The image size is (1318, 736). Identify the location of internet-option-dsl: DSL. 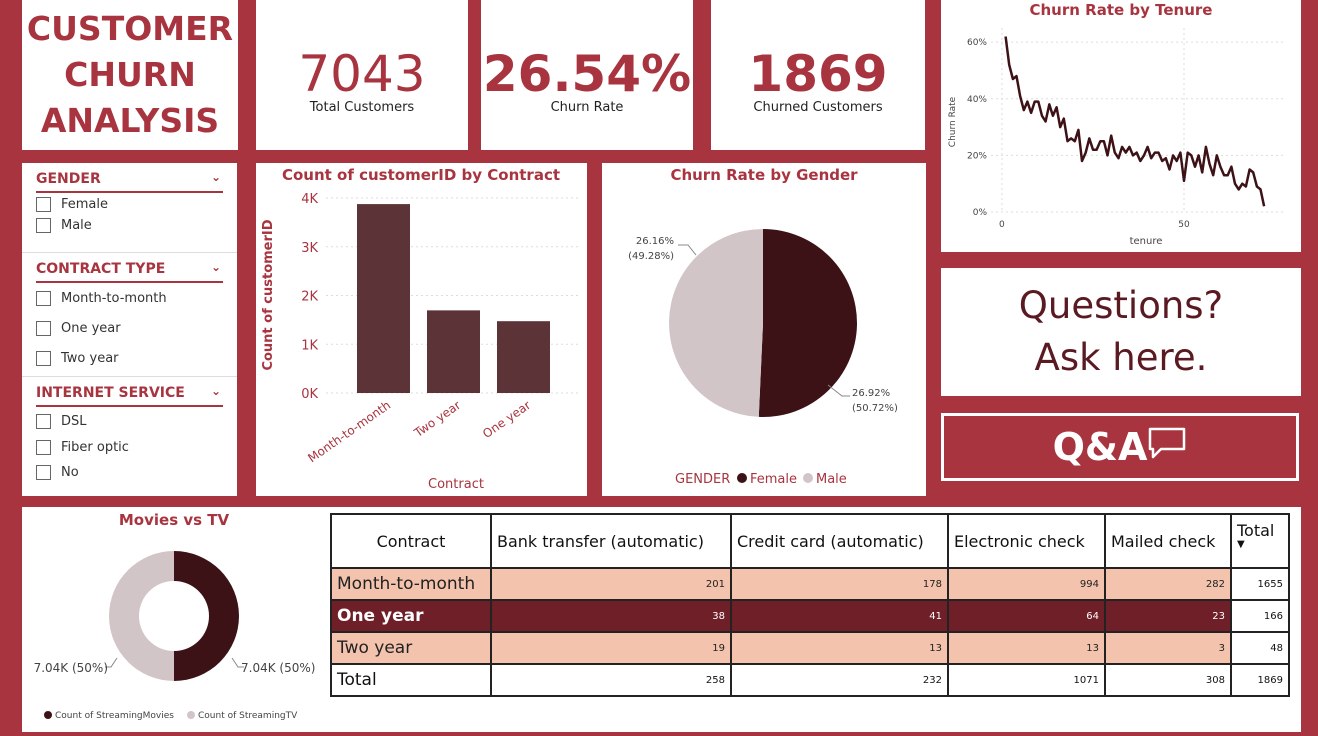
(61, 421).